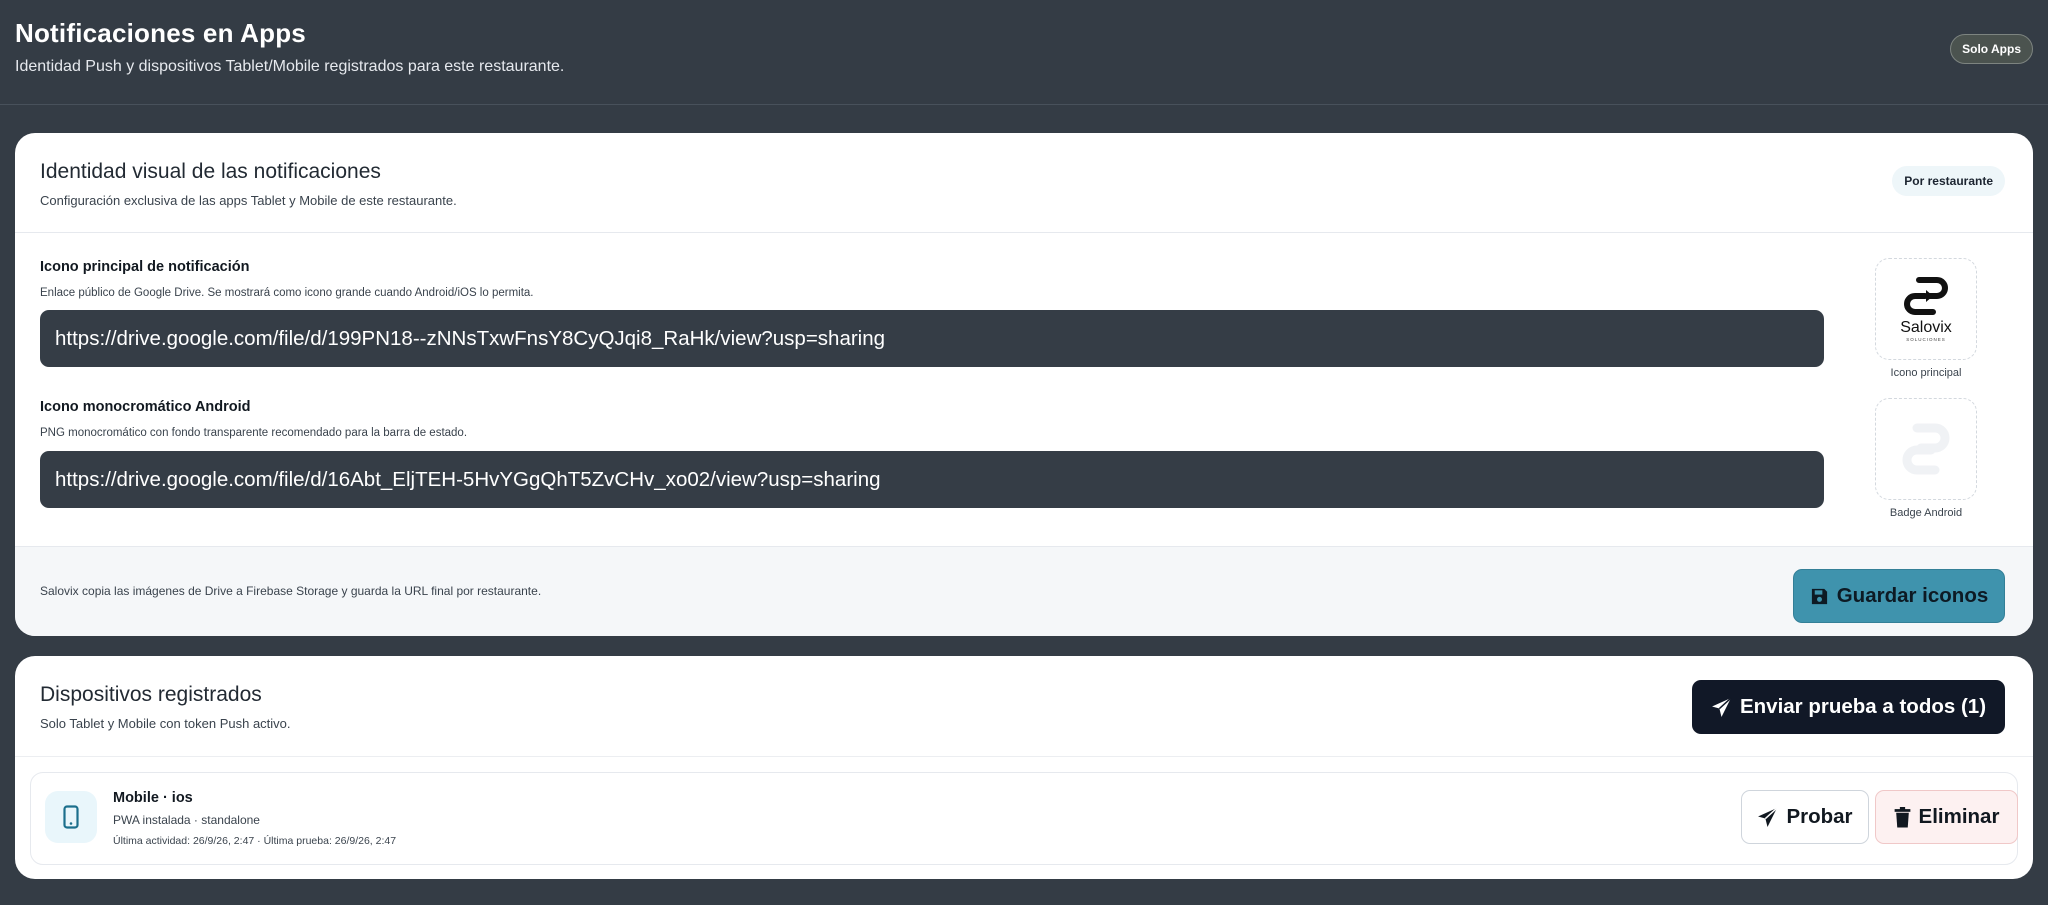  What do you see at coordinates (1902, 817) in the screenshot?
I see `trash-icon` at bounding box center [1902, 817].